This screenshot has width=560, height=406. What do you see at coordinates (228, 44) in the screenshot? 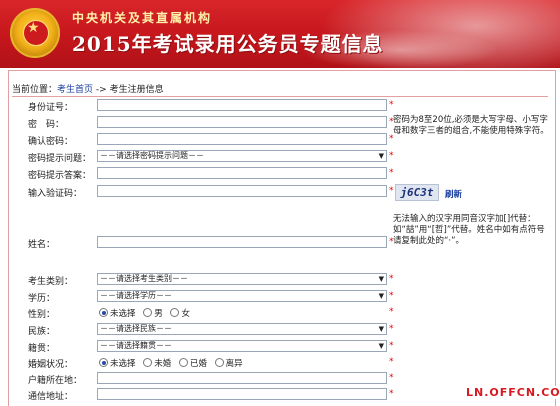
I see `header-title: 2015年考试录用公务员专题信息` at bounding box center [228, 44].